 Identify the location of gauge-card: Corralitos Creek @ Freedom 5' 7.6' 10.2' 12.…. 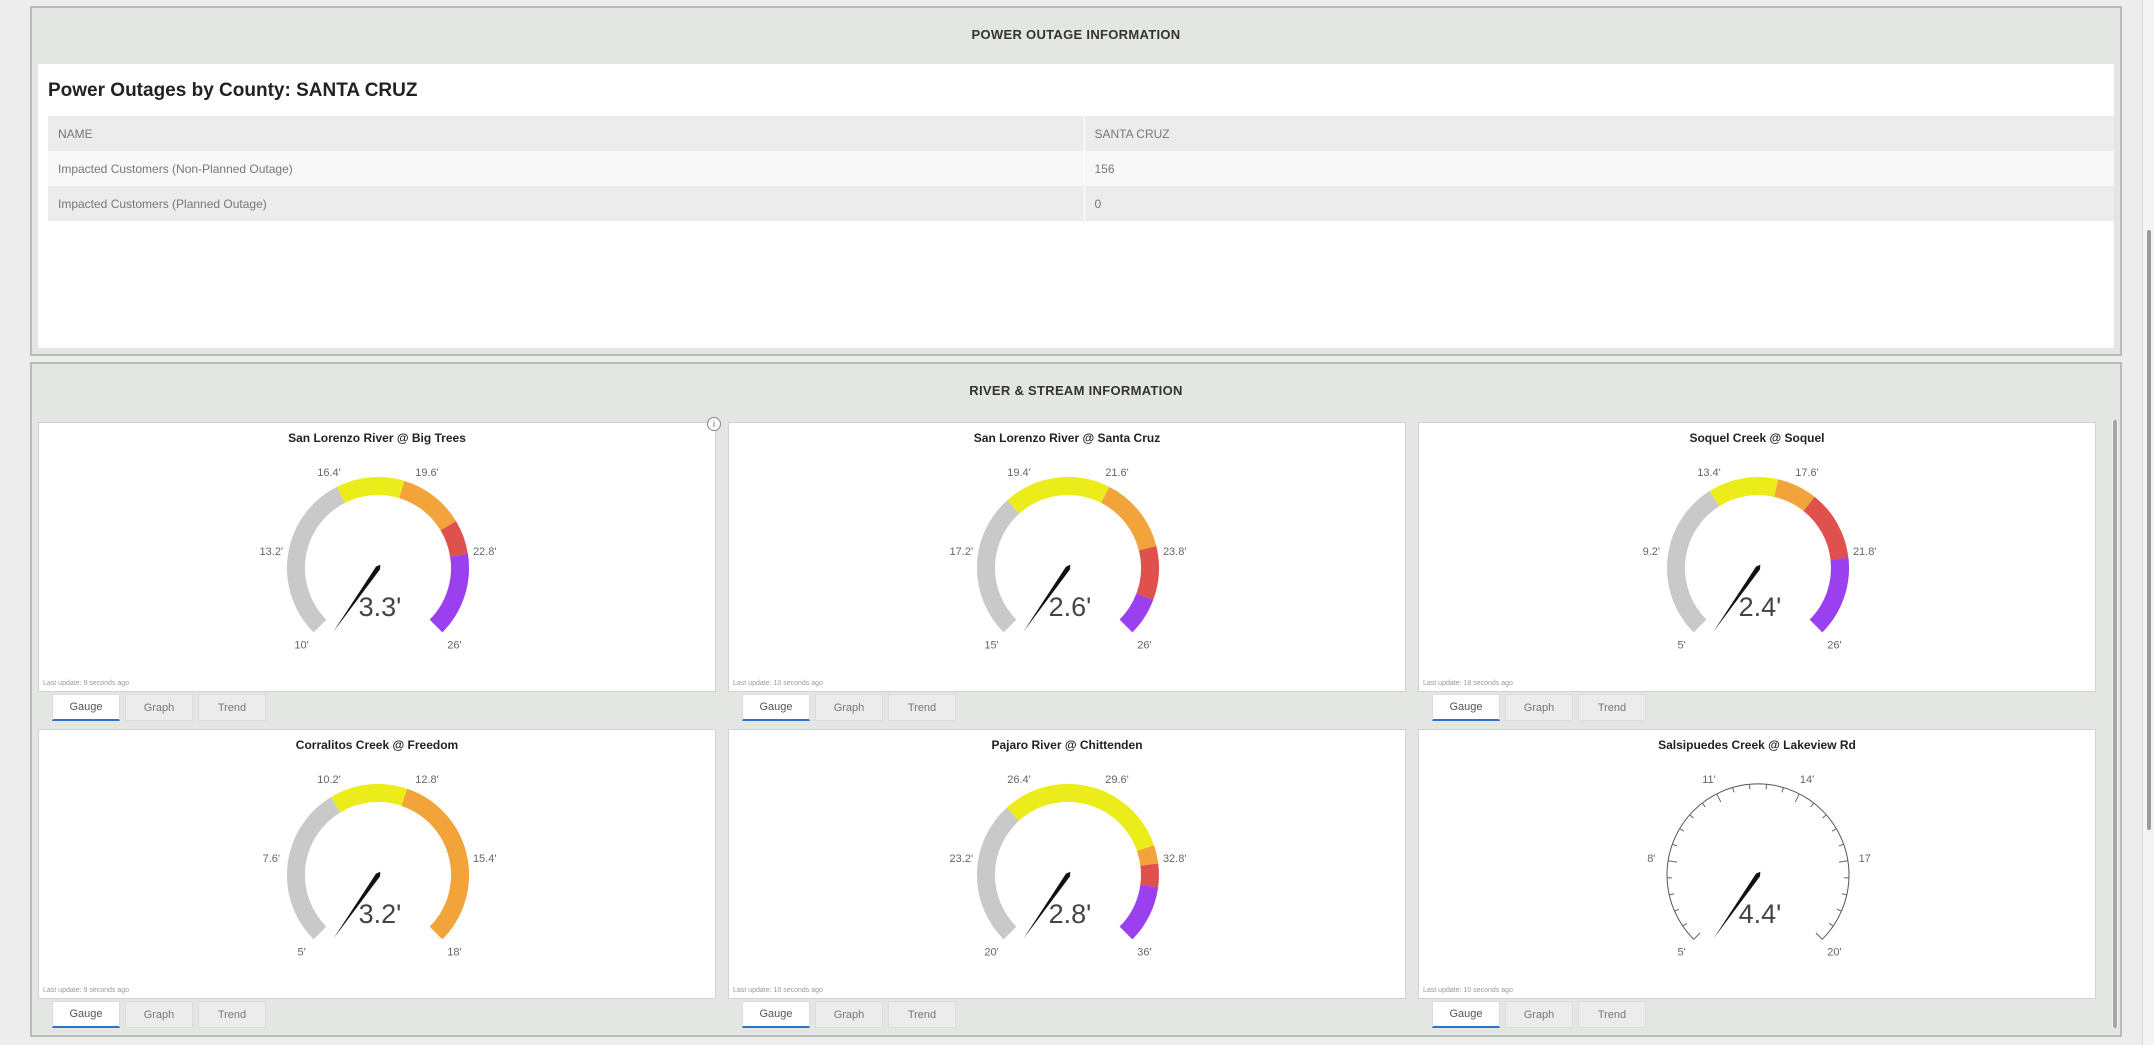
(377, 864).